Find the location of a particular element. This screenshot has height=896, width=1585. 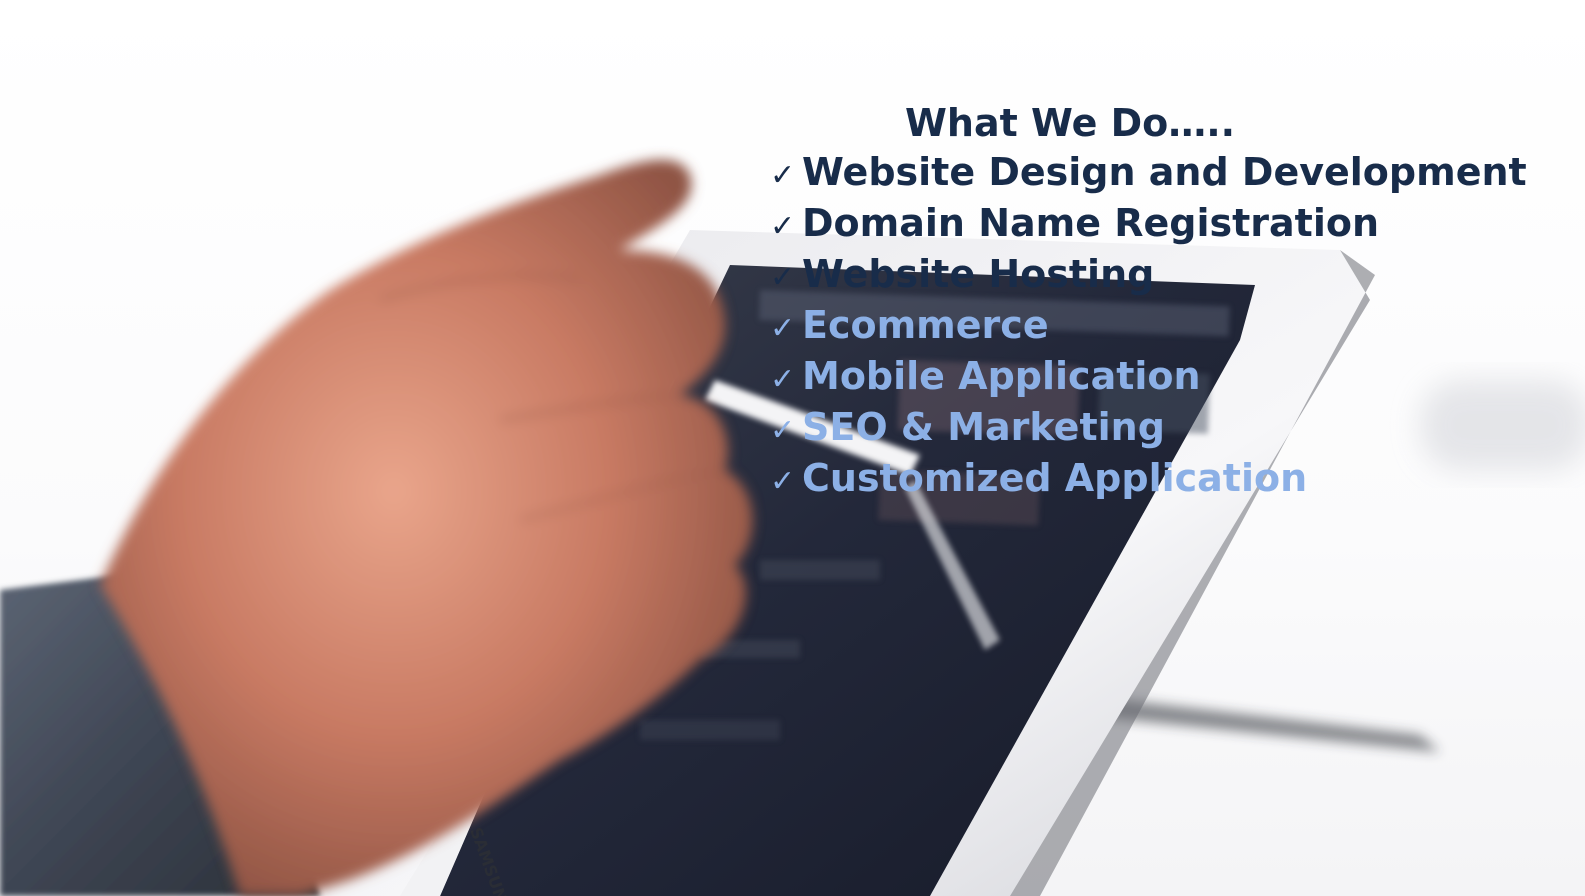

service-item: ✓ Website Design and Development is located at coordinates (1148, 172).